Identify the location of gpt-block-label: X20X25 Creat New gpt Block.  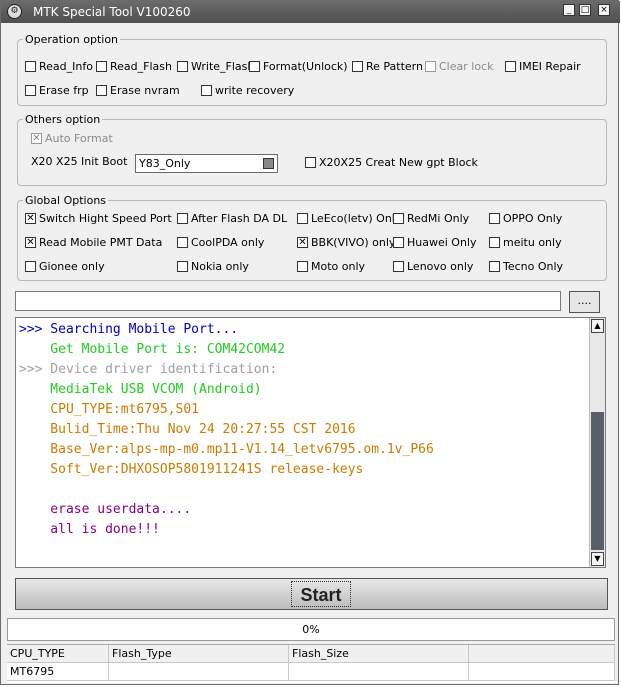
(398, 162).